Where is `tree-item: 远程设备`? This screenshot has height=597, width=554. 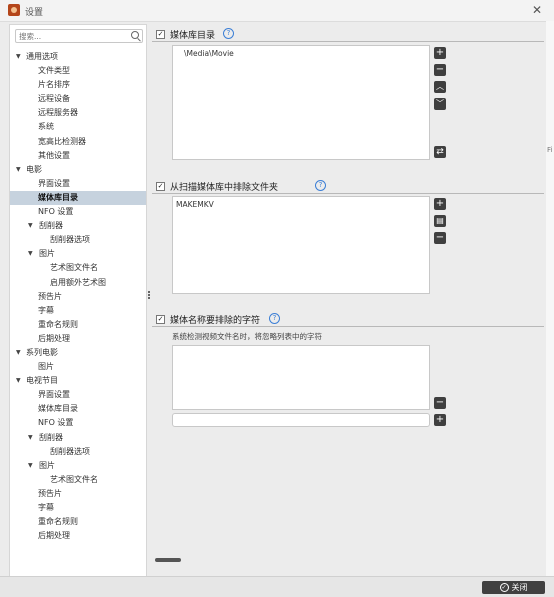
tree-item: 远程设备 is located at coordinates (78, 99).